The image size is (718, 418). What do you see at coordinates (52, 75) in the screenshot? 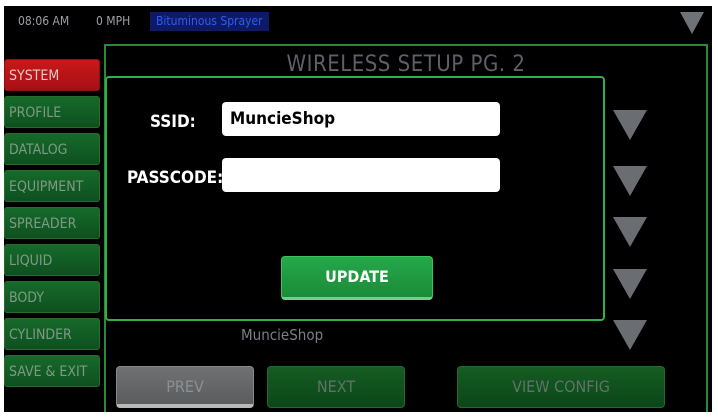
I see `sidebar-item-system: SYSTEM` at bounding box center [52, 75].